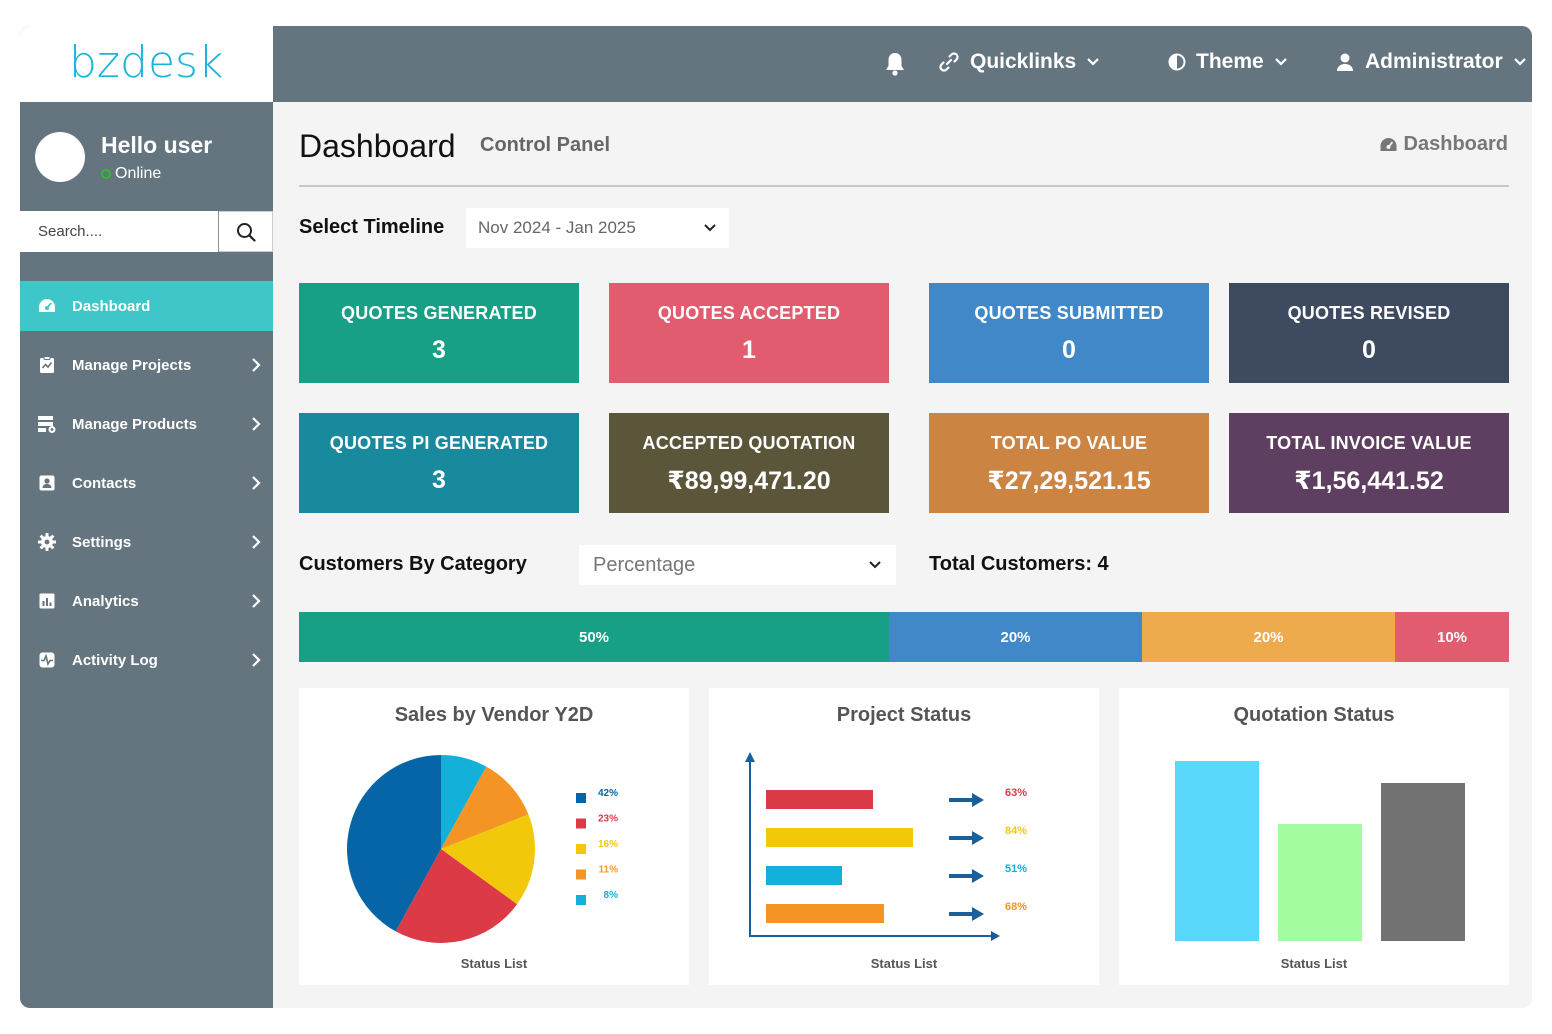  Describe the element at coordinates (609, 870) in the screenshot. I see `legend-label: 11%` at that location.